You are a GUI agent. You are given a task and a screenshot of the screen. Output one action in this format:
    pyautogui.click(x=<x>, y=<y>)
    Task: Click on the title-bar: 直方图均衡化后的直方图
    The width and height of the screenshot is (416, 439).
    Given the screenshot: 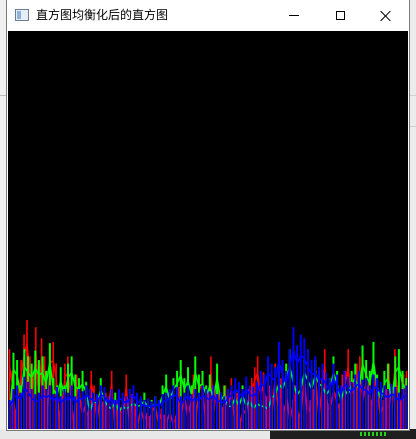 What is the action you would take?
    pyautogui.click(x=208, y=15)
    